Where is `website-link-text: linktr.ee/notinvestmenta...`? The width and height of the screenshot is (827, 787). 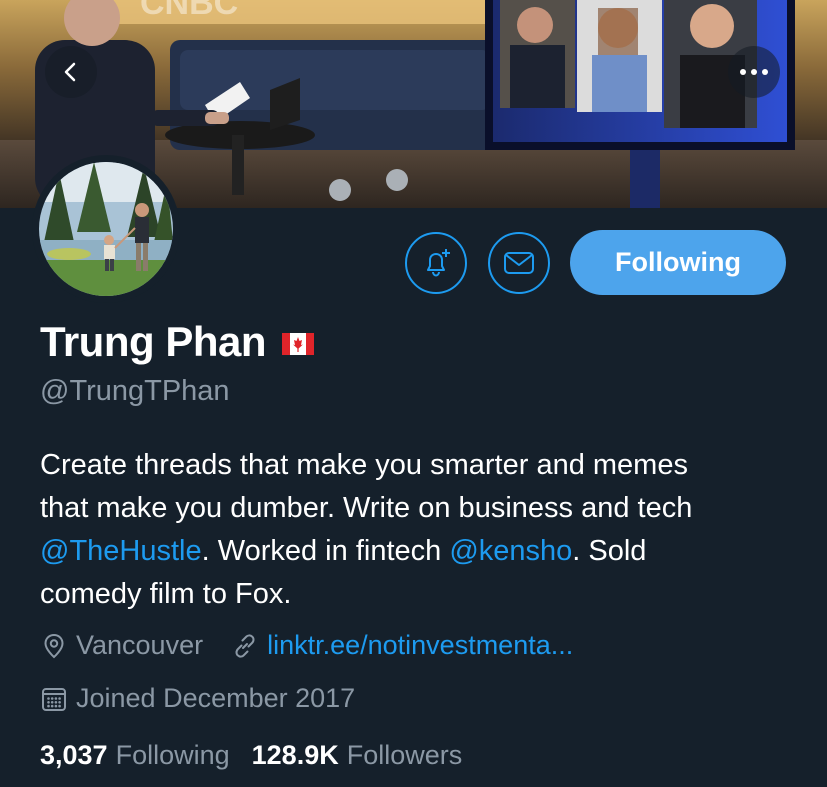 website-link-text: linktr.ee/notinvestmenta... is located at coordinates (420, 645).